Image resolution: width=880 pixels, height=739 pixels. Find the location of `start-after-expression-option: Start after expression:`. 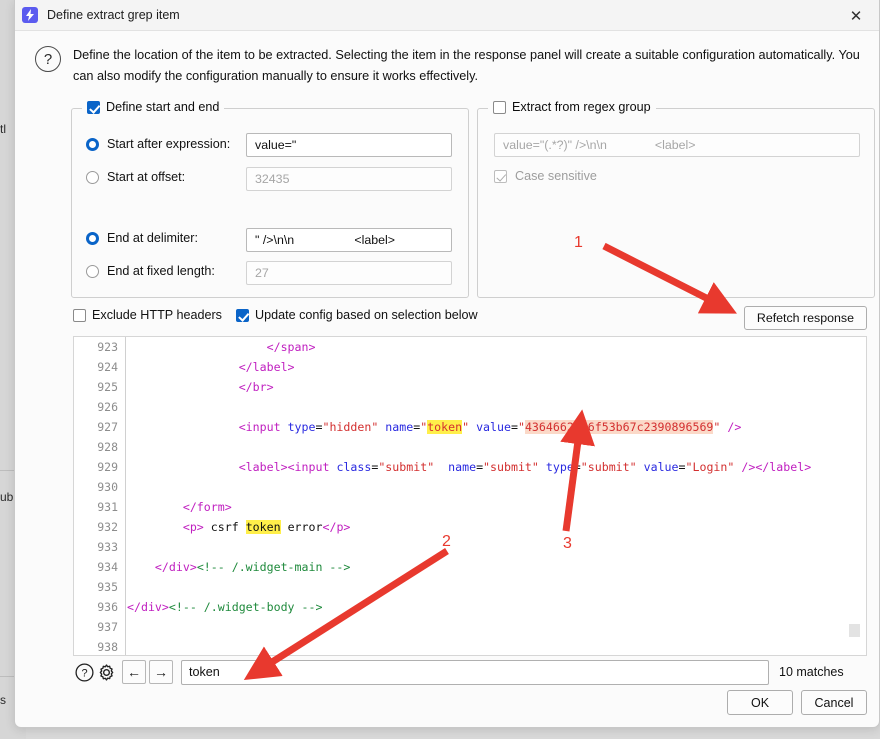

start-after-expression-option: Start after expression: is located at coordinates (158, 144).